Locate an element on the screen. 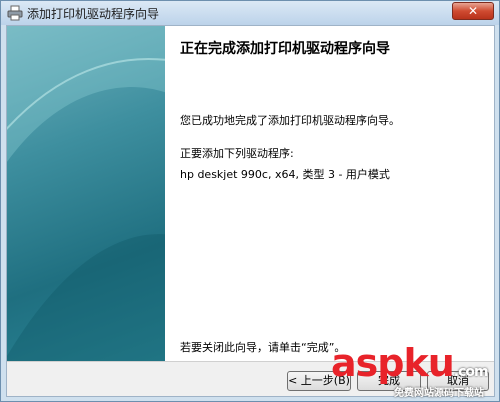 The width and height of the screenshot is (500, 402). close-hint: 若要关闭此向导，请单击“完成”。 is located at coordinates (263, 347).